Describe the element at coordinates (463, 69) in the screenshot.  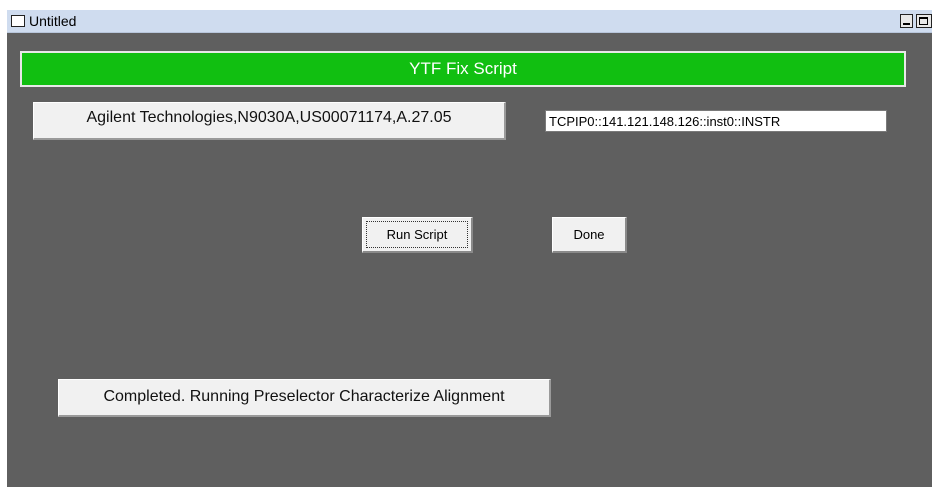
I see `script-title-banner: YTF Fix Script` at that location.